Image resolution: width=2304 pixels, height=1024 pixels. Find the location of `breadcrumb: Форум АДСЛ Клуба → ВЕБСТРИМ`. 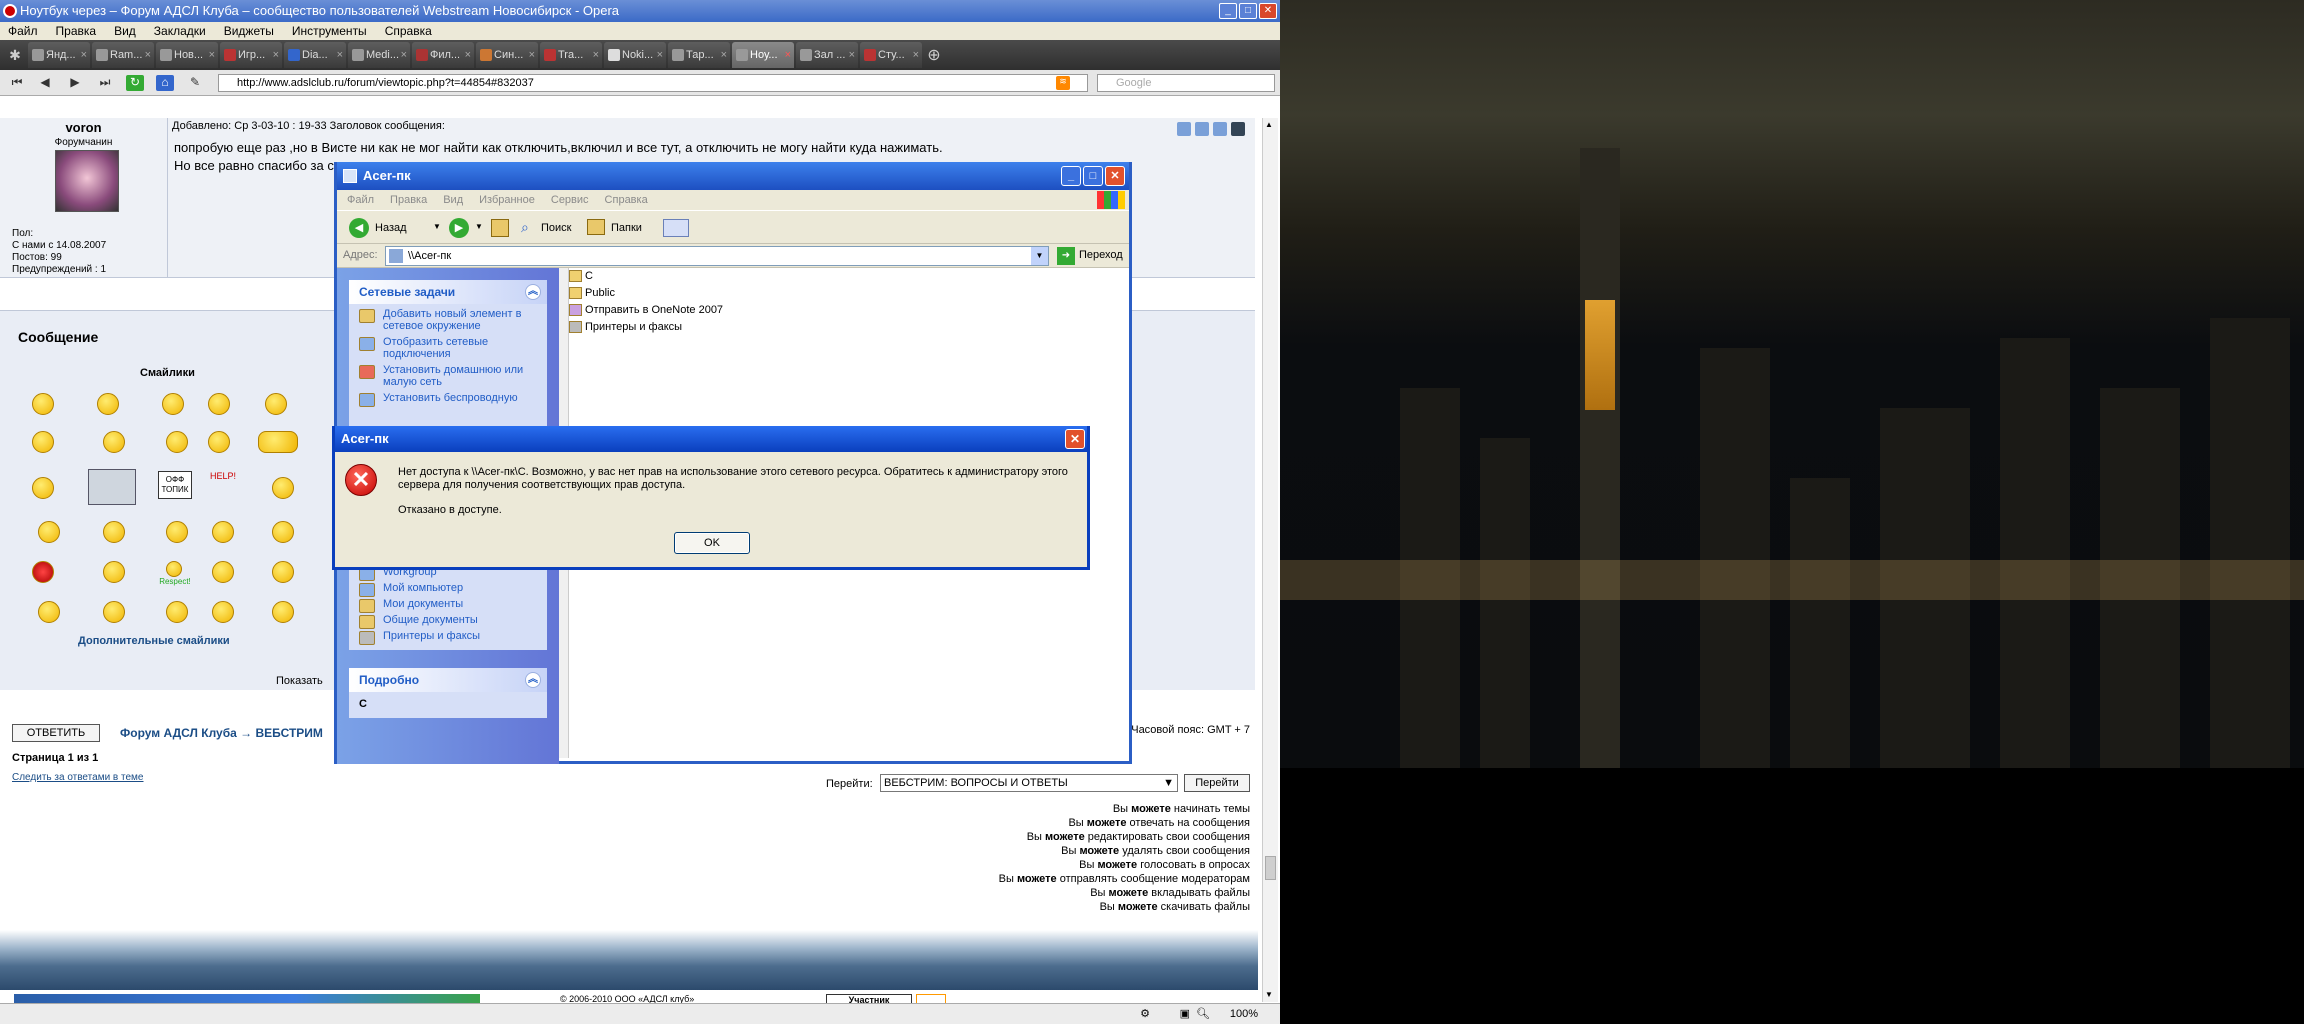

breadcrumb: Форум АДСЛ Клуба → ВЕБСТРИМ is located at coordinates (221, 733).